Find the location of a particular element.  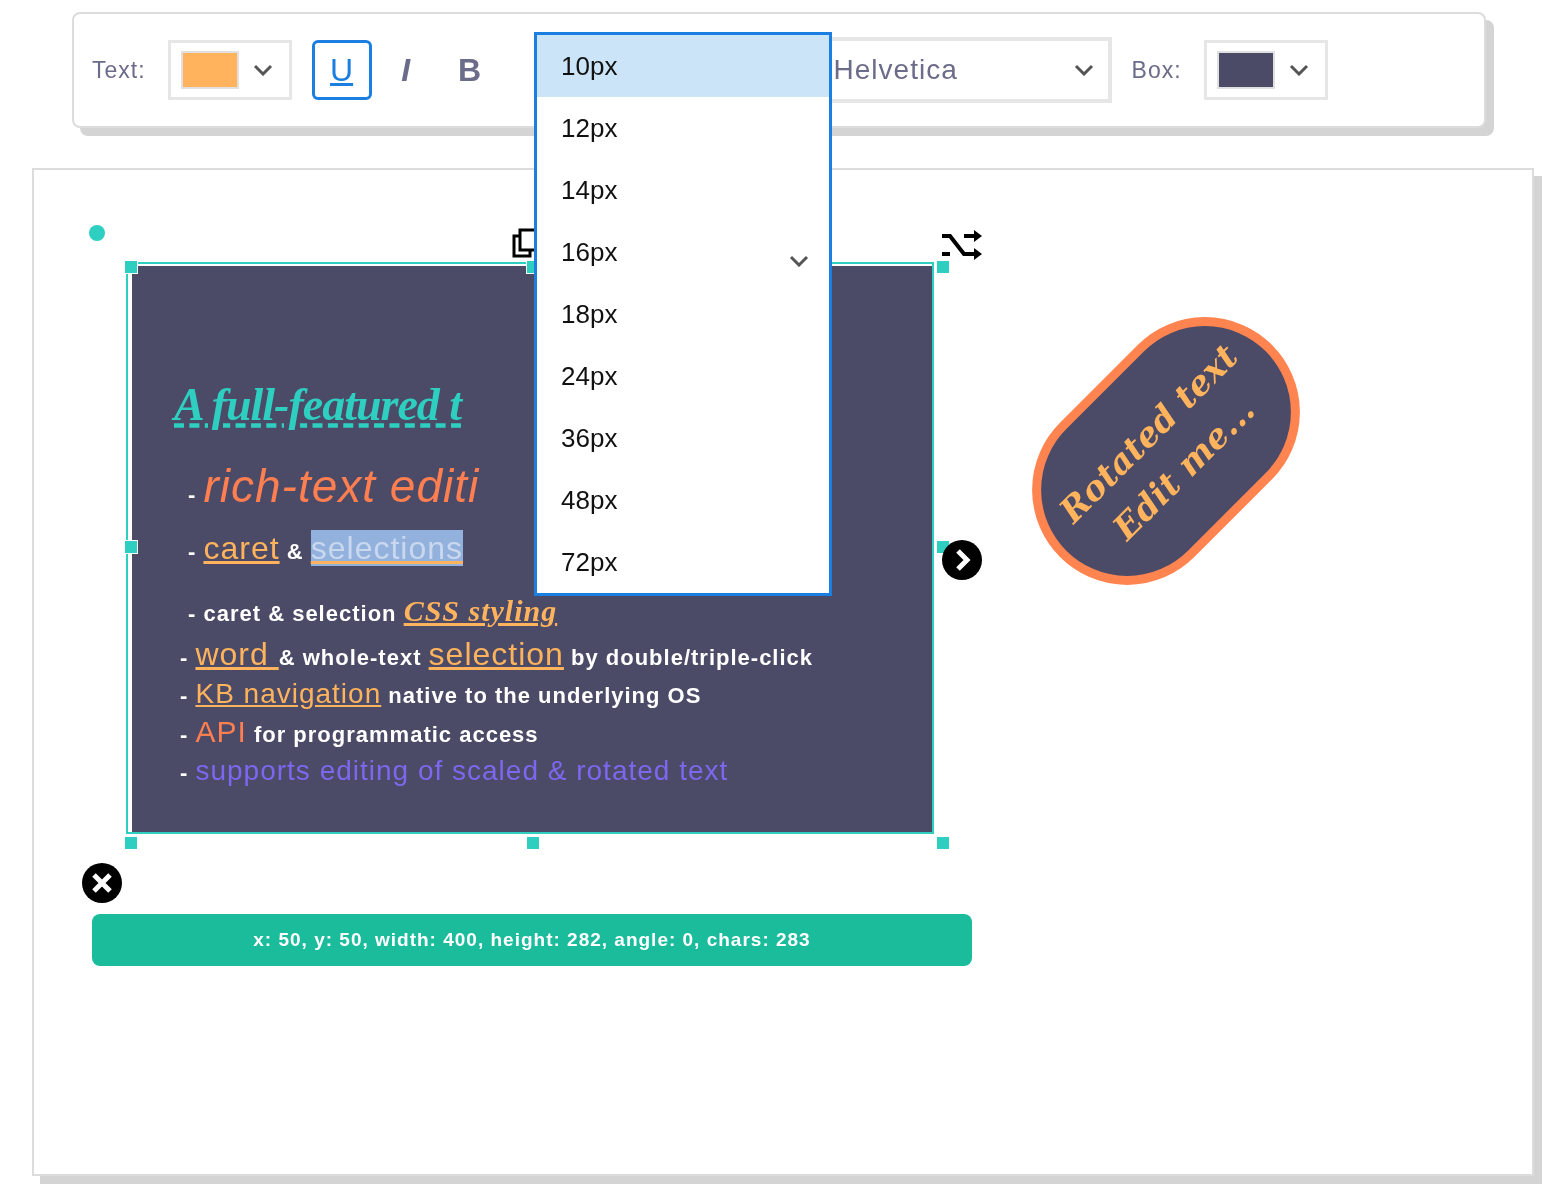

styled-text: word is located at coordinates (232, 654).